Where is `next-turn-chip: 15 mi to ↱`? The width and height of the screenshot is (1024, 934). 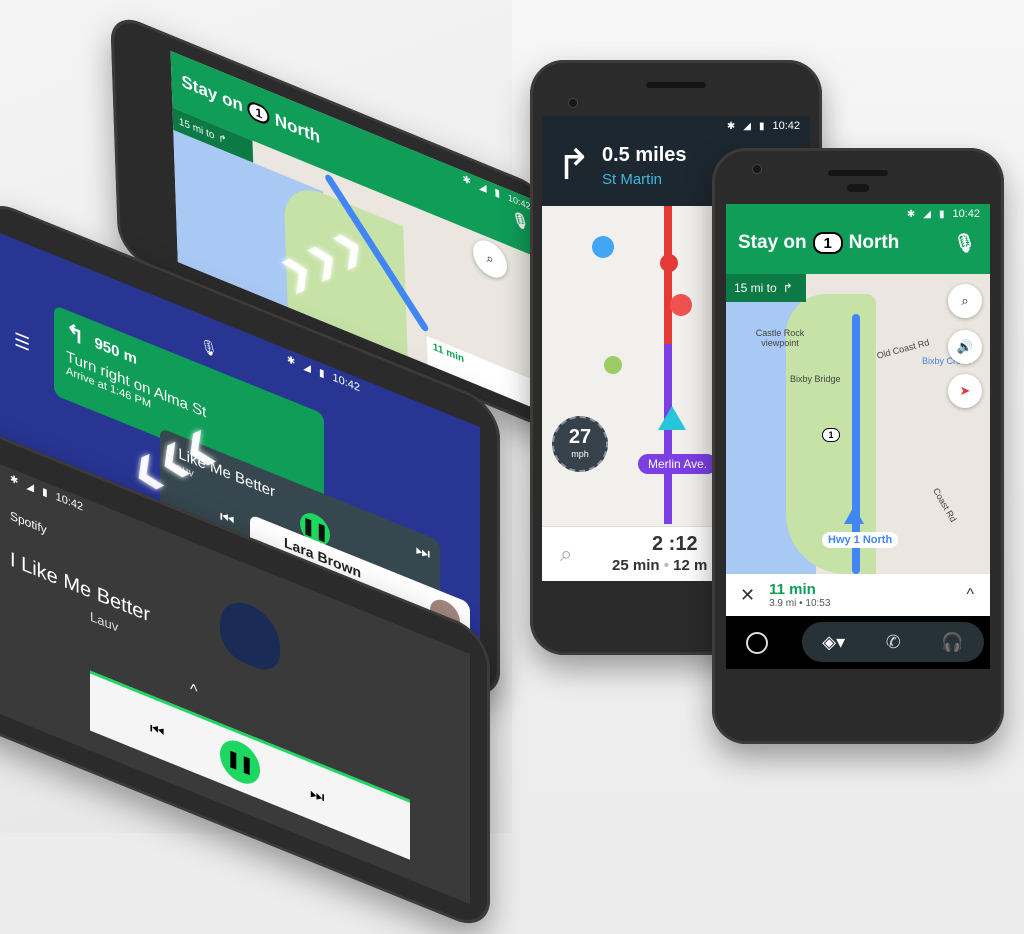 next-turn-chip: 15 mi to ↱ is located at coordinates (766, 288).